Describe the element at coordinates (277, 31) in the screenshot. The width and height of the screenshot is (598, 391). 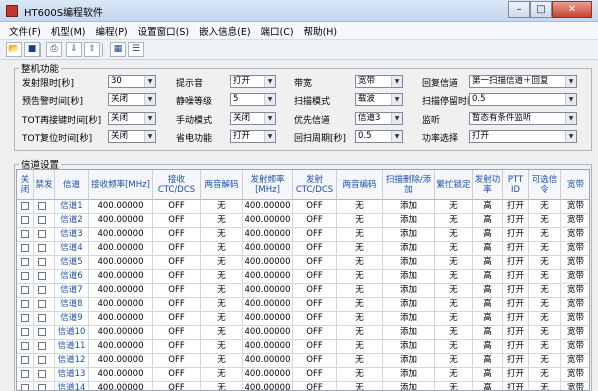
I see `menu-item-5: 端口(C)` at that location.